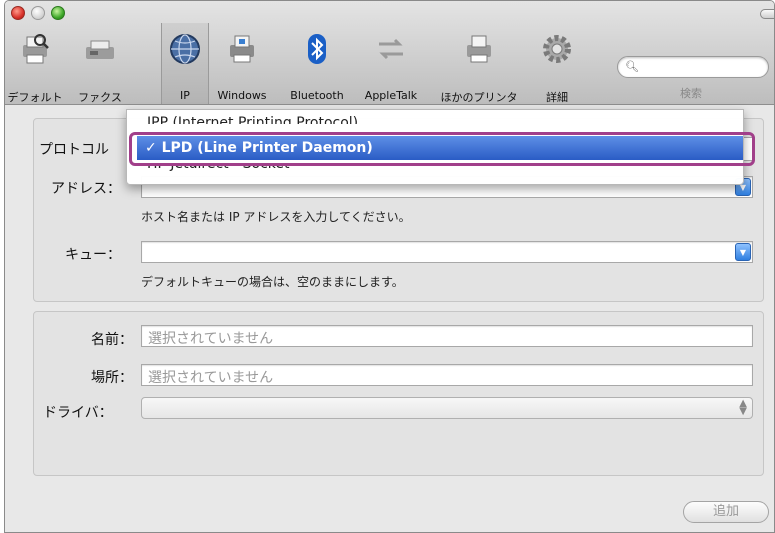 This screenshot has height=533, width=775. I want to click on address-label: アドレス：, so click(86, 189).